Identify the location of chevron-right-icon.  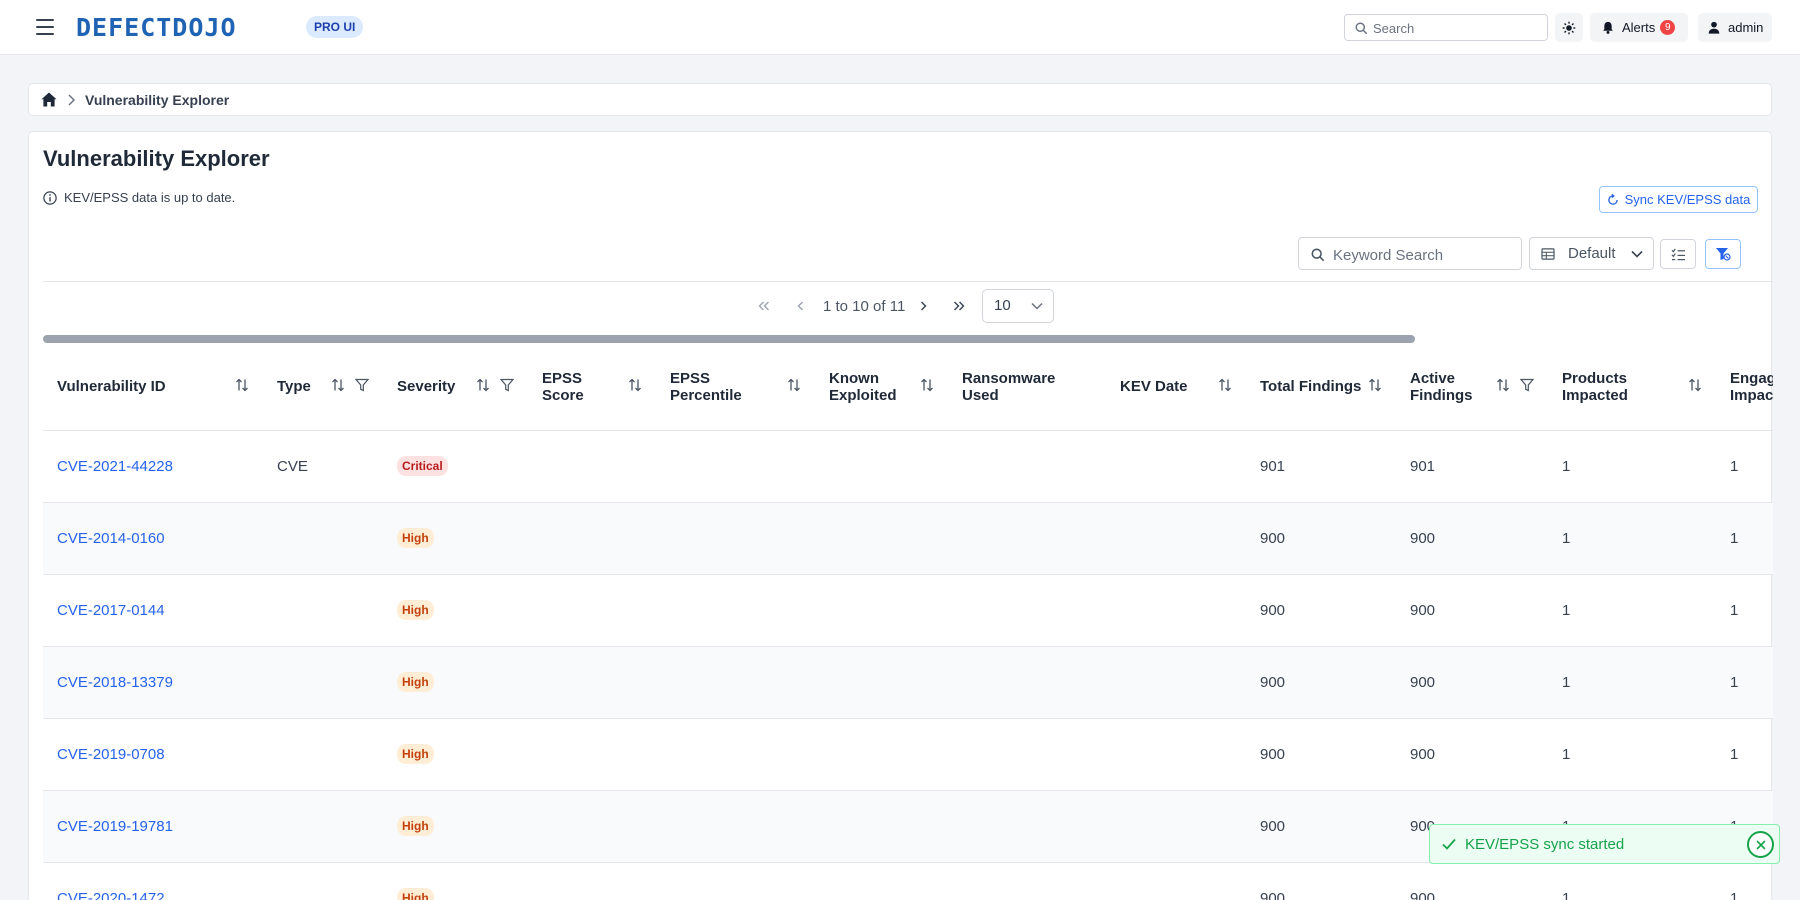
(923, 306).